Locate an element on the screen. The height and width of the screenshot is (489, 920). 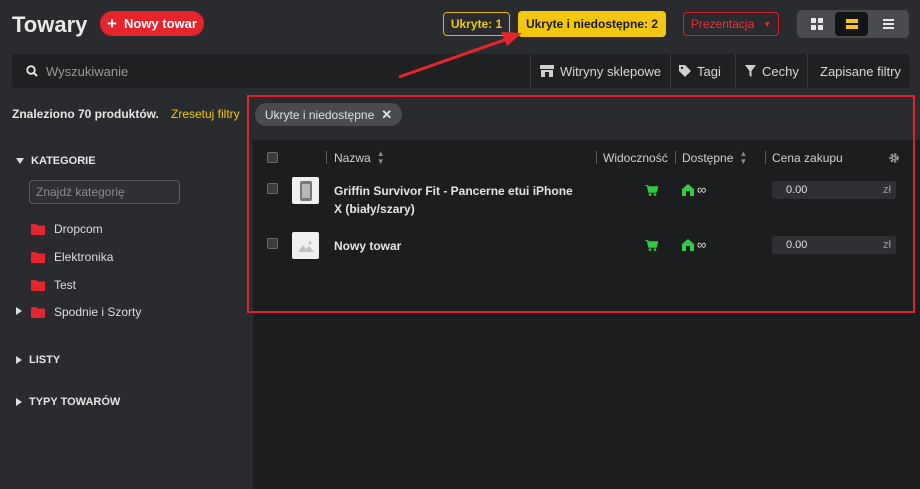
hidden-unavailable-filter-button: Ukryte i niedostępne: 2 is located at coordinates (592, 24).